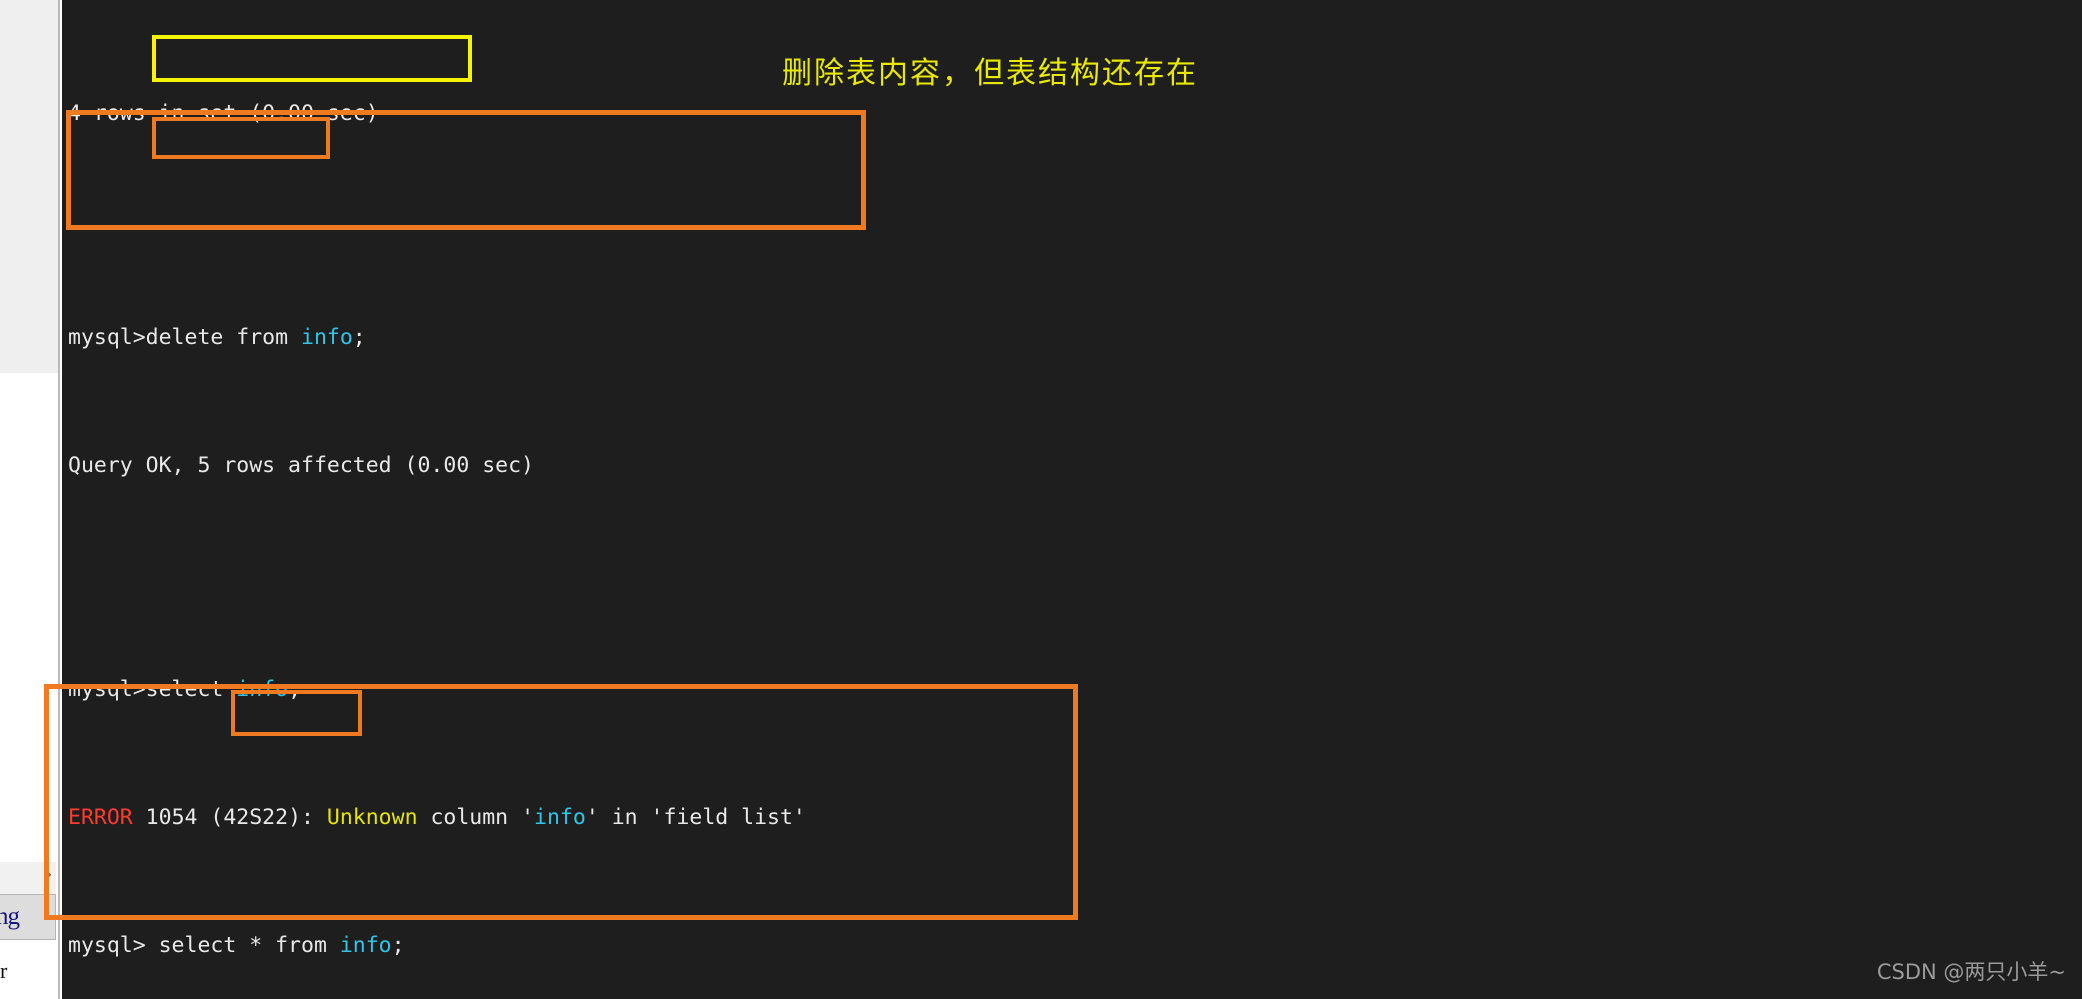 This screenshot has height=999, width=2082. What do you see at coordinates (191, 689) in the screenshot?
I see `select-command-text: select` at bounding box center [191, 689].